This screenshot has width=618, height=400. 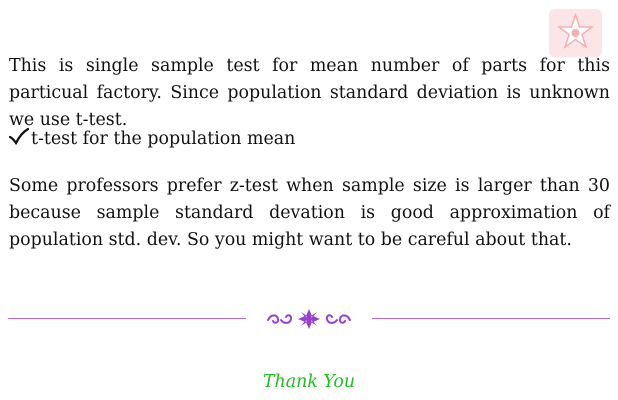 What do you see at coordinates (19, 136) in the screenshot?
I see `checkmark-icon` at bounding box center [19, 136].